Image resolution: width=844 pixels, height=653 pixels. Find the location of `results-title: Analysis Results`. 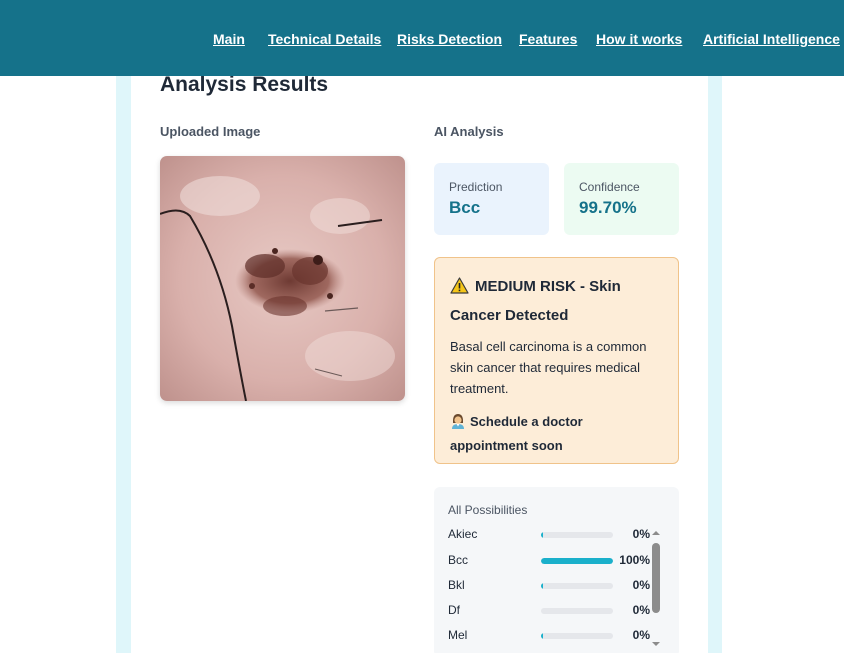

results-title: Analysis Results is located at coordinates (244, 84).